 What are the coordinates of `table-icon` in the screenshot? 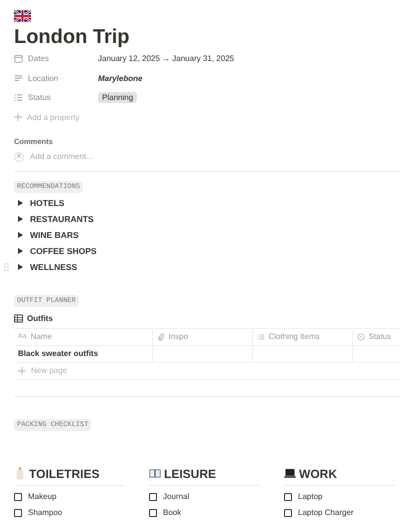 It's located at (18, 318).